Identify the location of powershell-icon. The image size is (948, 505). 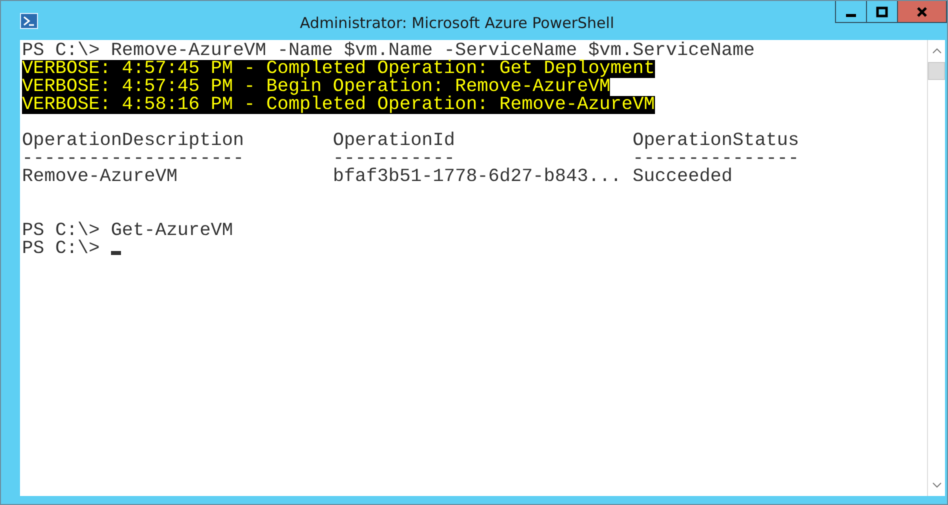
(29, 21).